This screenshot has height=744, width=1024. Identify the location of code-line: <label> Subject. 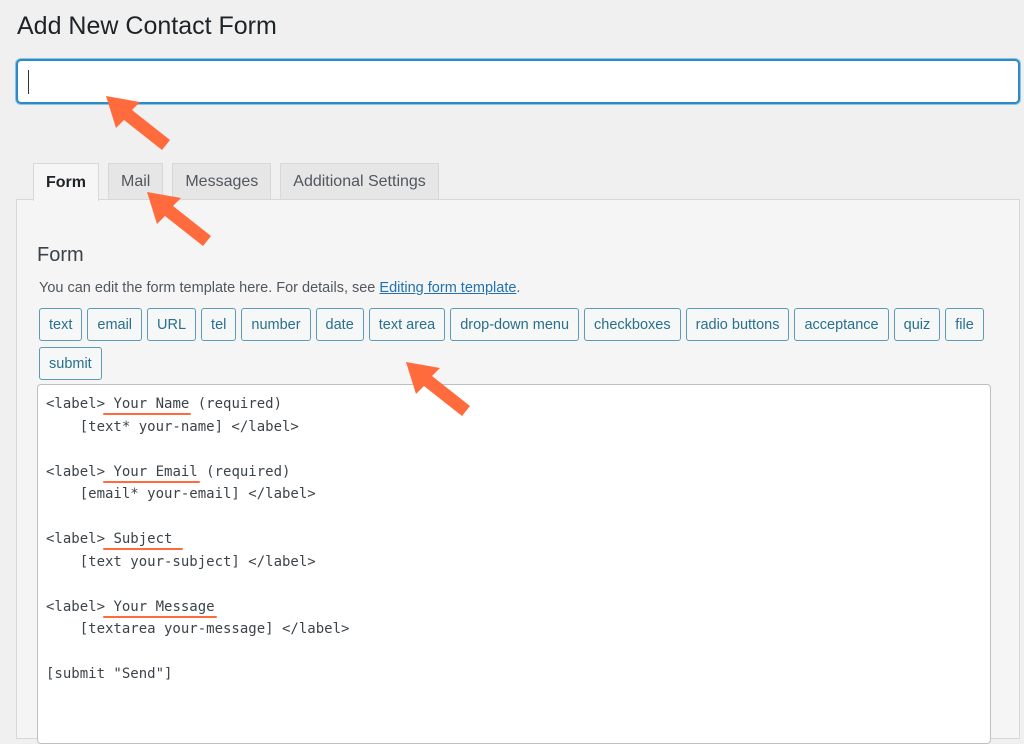
(514, 539).